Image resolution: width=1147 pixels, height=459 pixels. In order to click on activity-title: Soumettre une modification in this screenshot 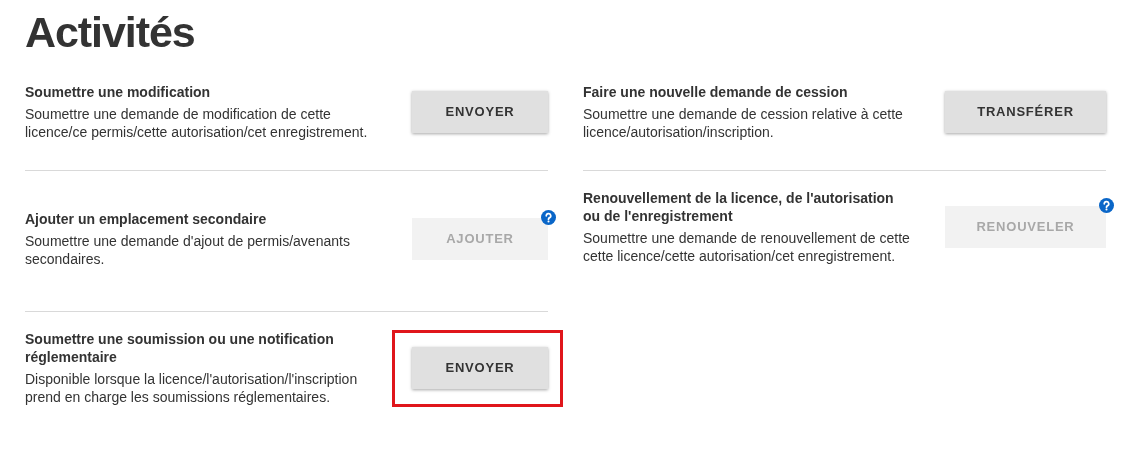, I will do `click(118, 92)`.